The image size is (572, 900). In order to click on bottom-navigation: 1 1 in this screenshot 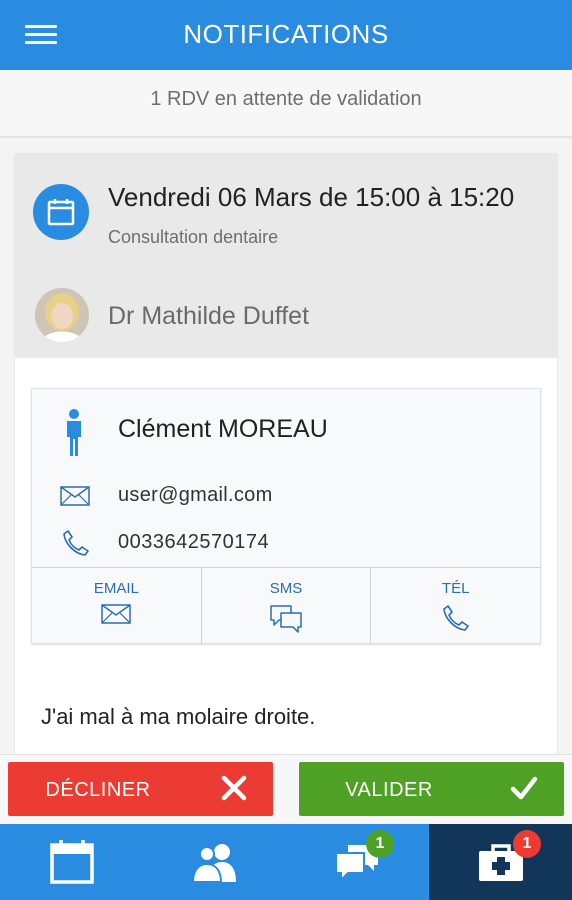, I will do `click(286, 862)`.